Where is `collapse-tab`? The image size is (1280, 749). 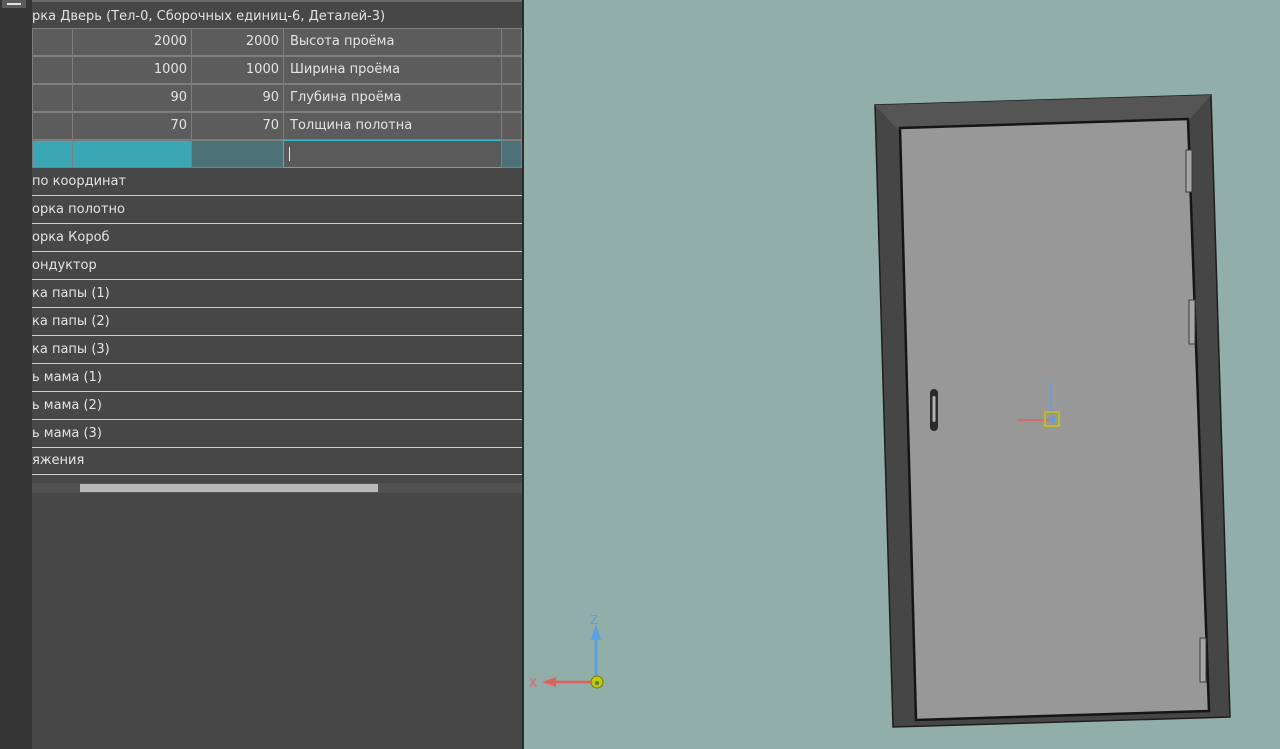
collapse-tab is located at coordinates (14, 4).